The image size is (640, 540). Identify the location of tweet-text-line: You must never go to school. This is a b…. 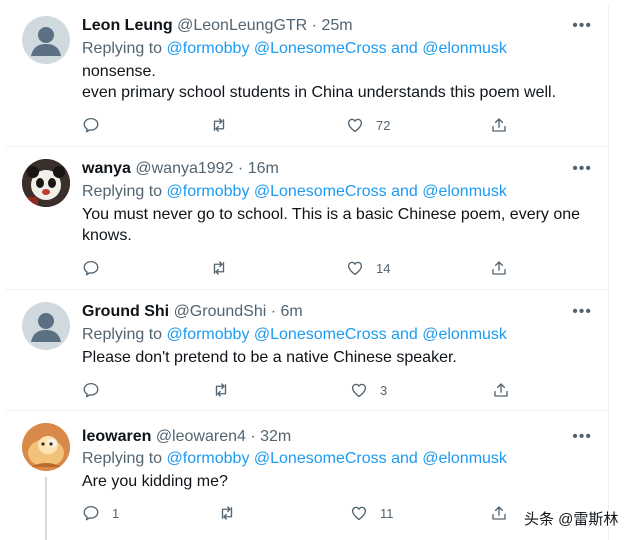
(331, 214).